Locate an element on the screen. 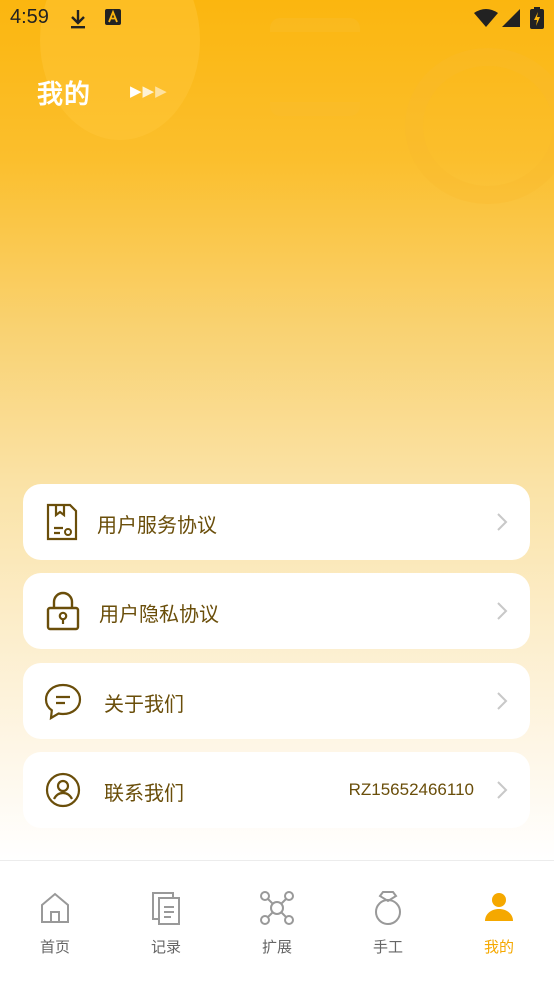  app-notification-icon is located at coordinates (113, 19).